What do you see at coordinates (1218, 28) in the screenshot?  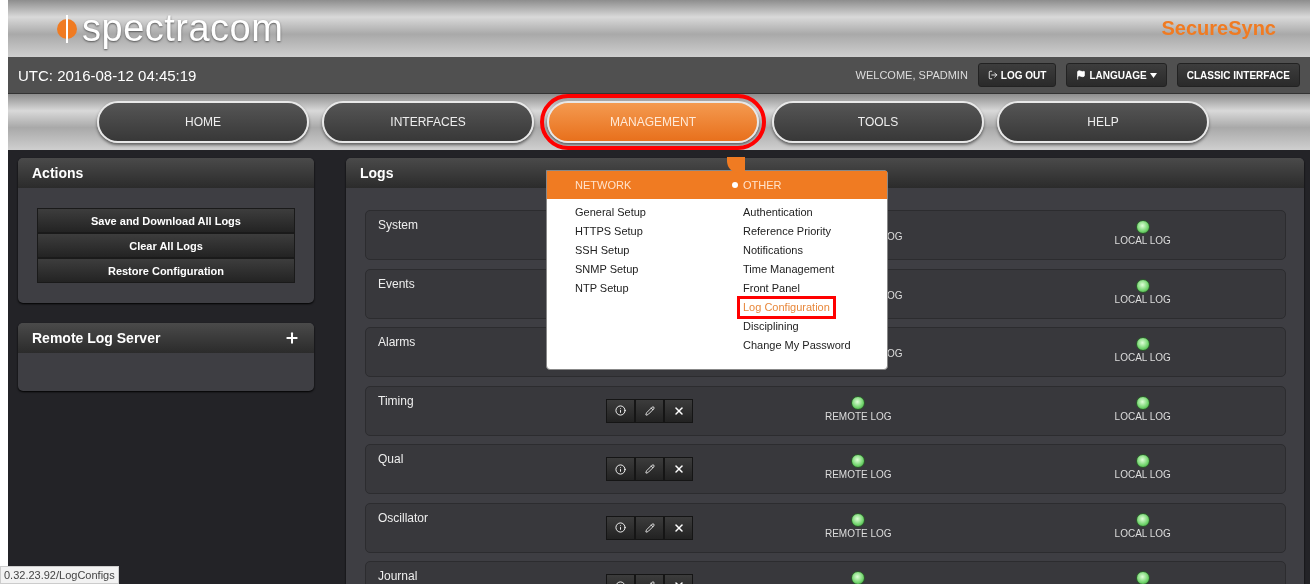 I see `product-name: SecureSync` at bounding box center [1218, 28].